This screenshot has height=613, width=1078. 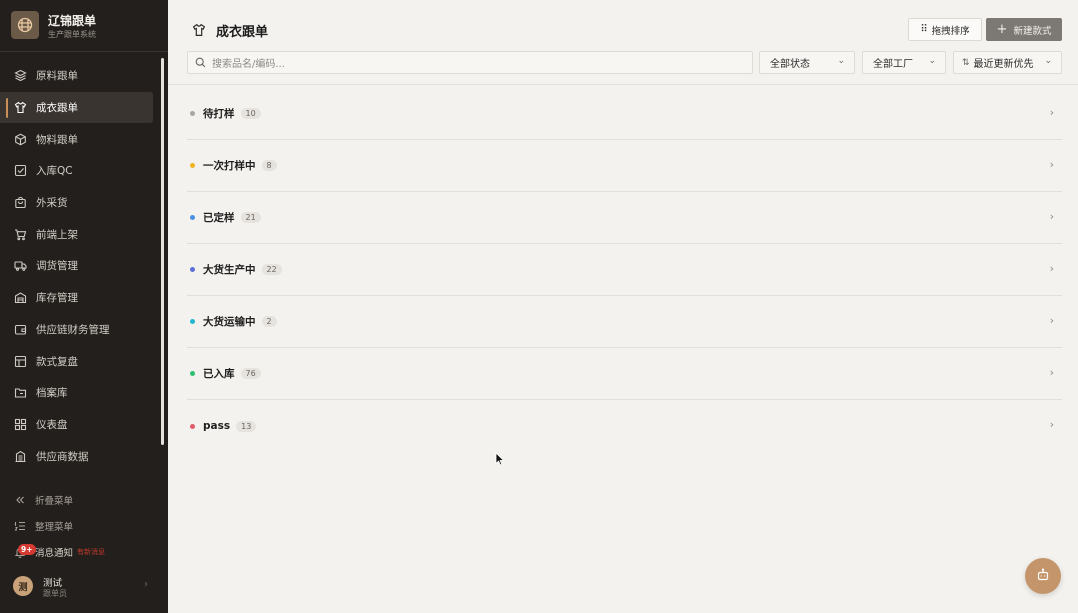 I want to click on sidebar-item-material: 物料跟单, so click(x=84, y=139).